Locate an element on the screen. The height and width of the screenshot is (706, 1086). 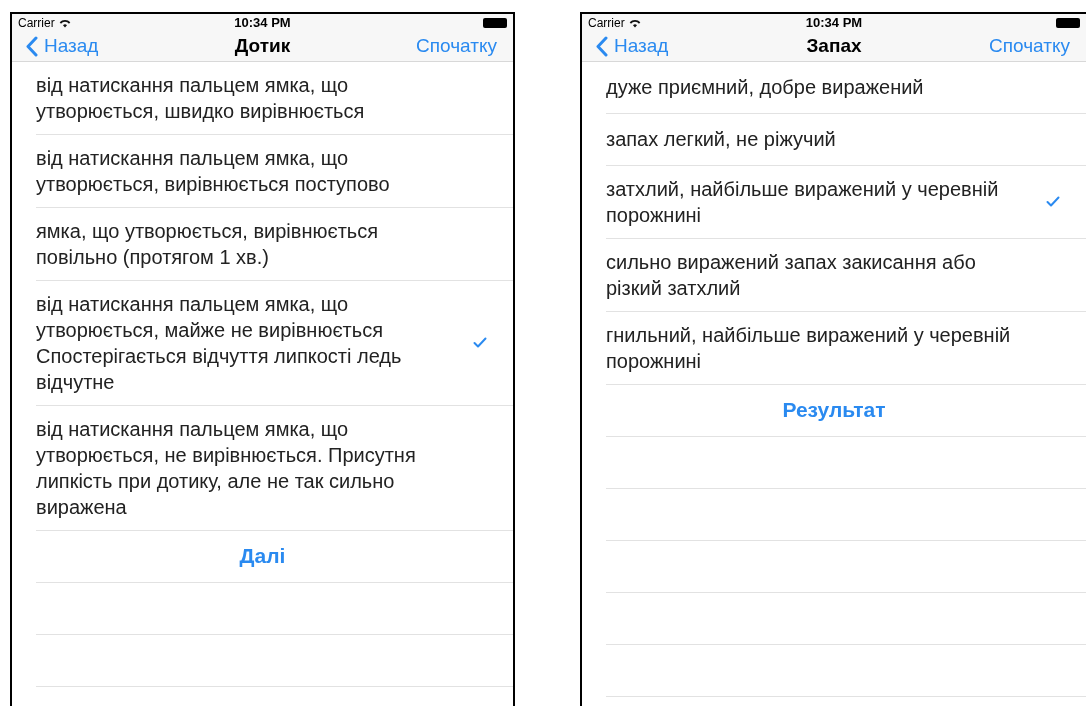
option-row: від натискання пальцем ямка, що утворюється, швидко вирівнюється is located at coordinates (274, 98).